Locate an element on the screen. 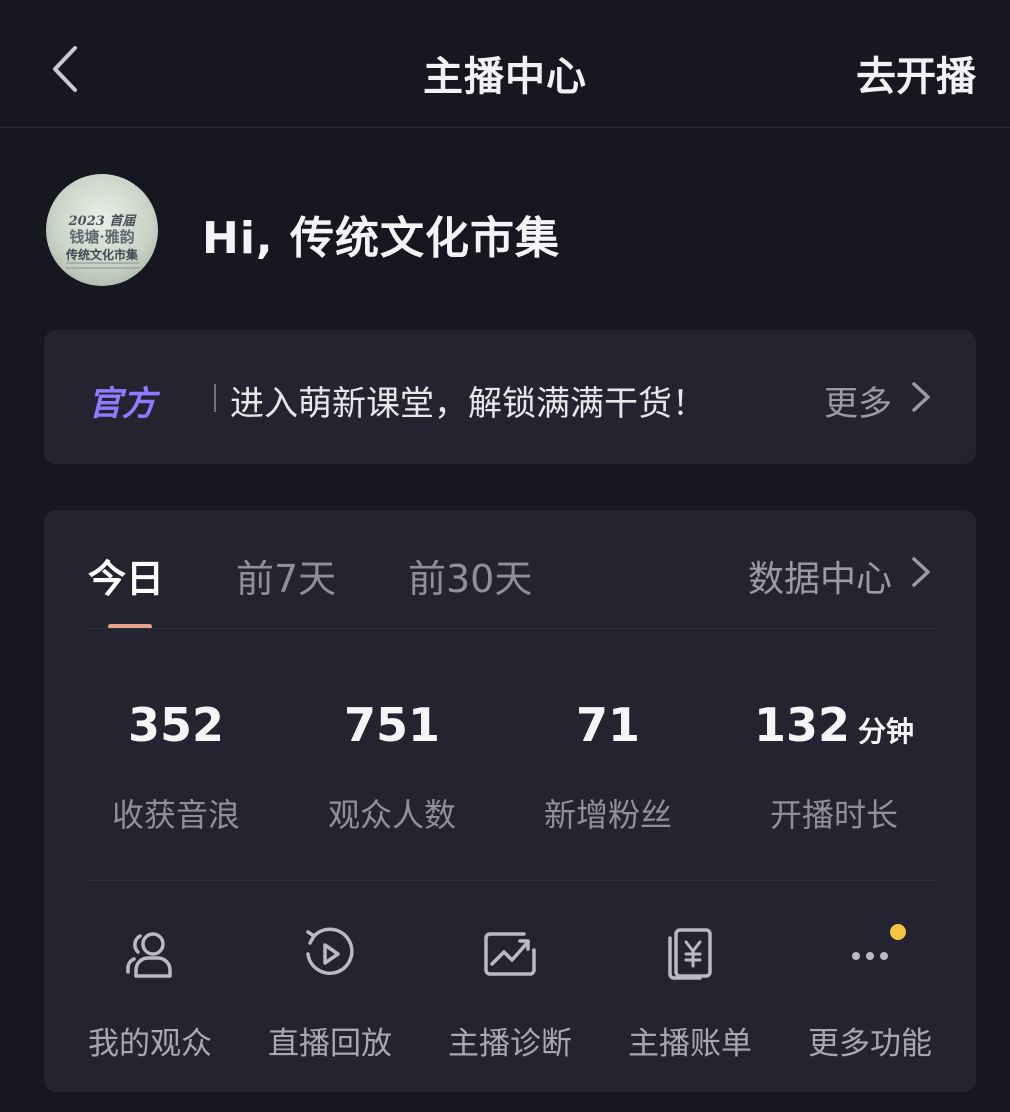 This screenshot has height=1112, width=1010. top-nav-bar: 主播中心 去开播 is located at coordinates (505, 64).